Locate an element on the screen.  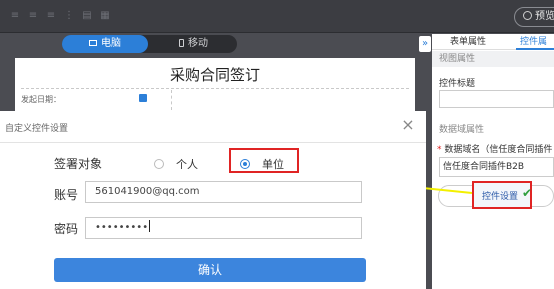
account-input: 561041900@qq.com is located at coordinates (223, 192).